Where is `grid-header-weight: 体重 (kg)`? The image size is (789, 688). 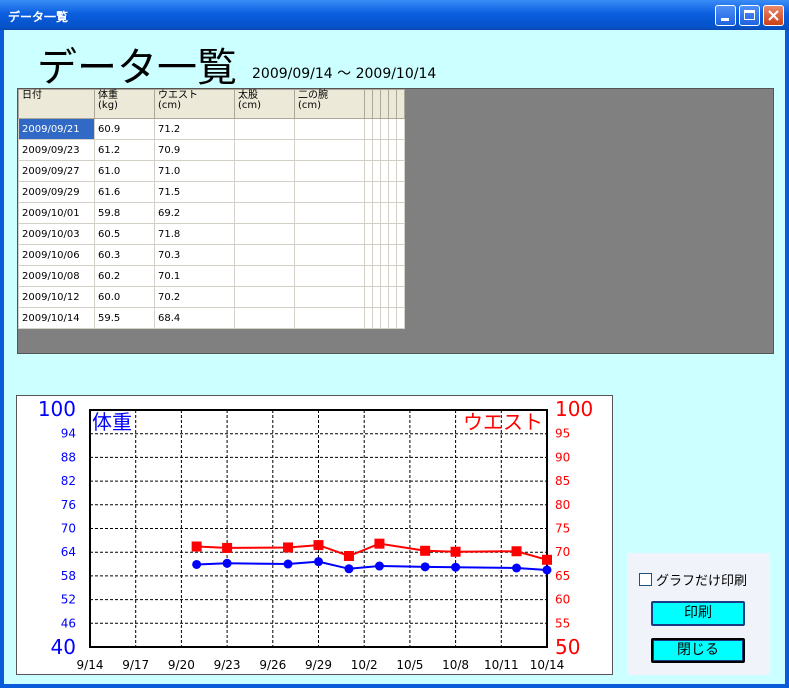
grid-header-weight: 体重 (kg) is located at coordinates (124, 104).